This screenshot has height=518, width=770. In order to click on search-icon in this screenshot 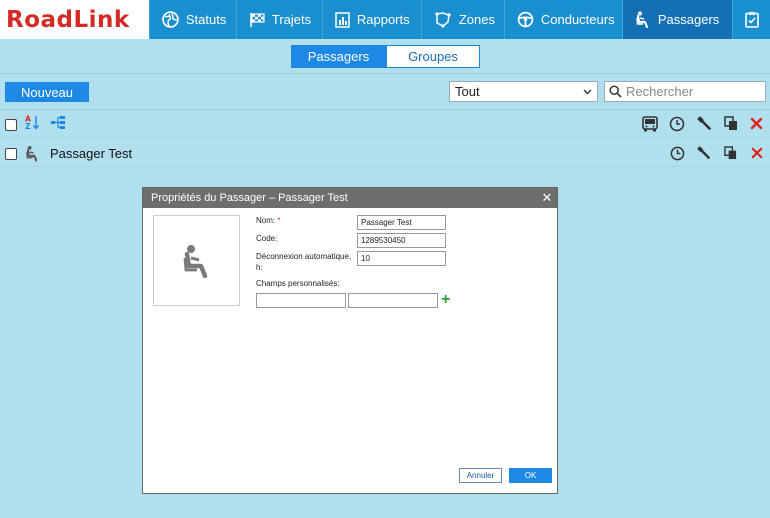, I will do `click(615, 91)`.